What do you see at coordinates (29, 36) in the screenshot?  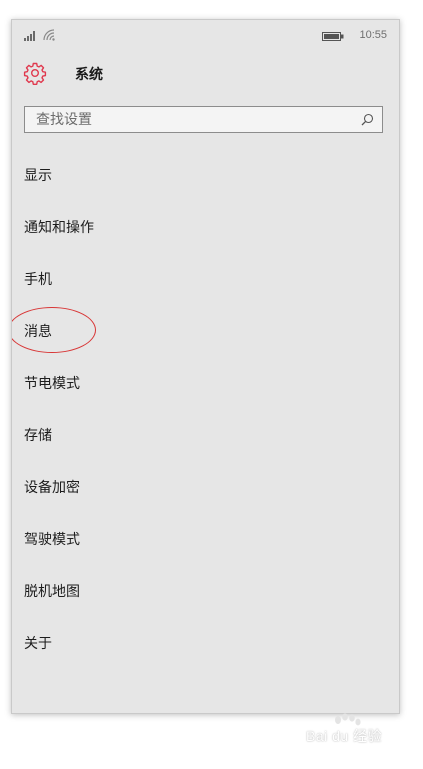 I see `signal-bars-icon` at bounding box center [29, 36].